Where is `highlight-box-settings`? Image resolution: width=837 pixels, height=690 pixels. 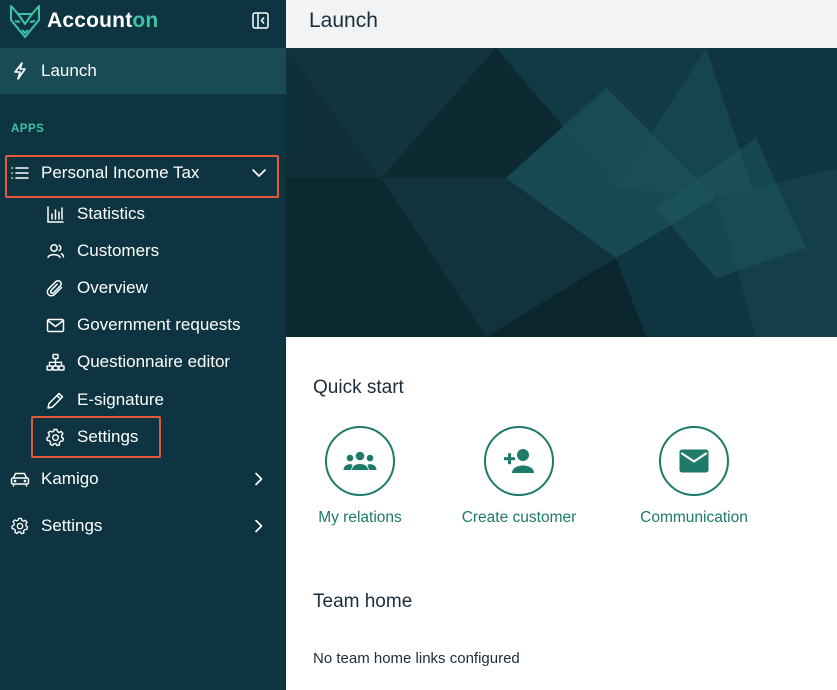
highlight-box-settings is located at coordinates (96, 437).